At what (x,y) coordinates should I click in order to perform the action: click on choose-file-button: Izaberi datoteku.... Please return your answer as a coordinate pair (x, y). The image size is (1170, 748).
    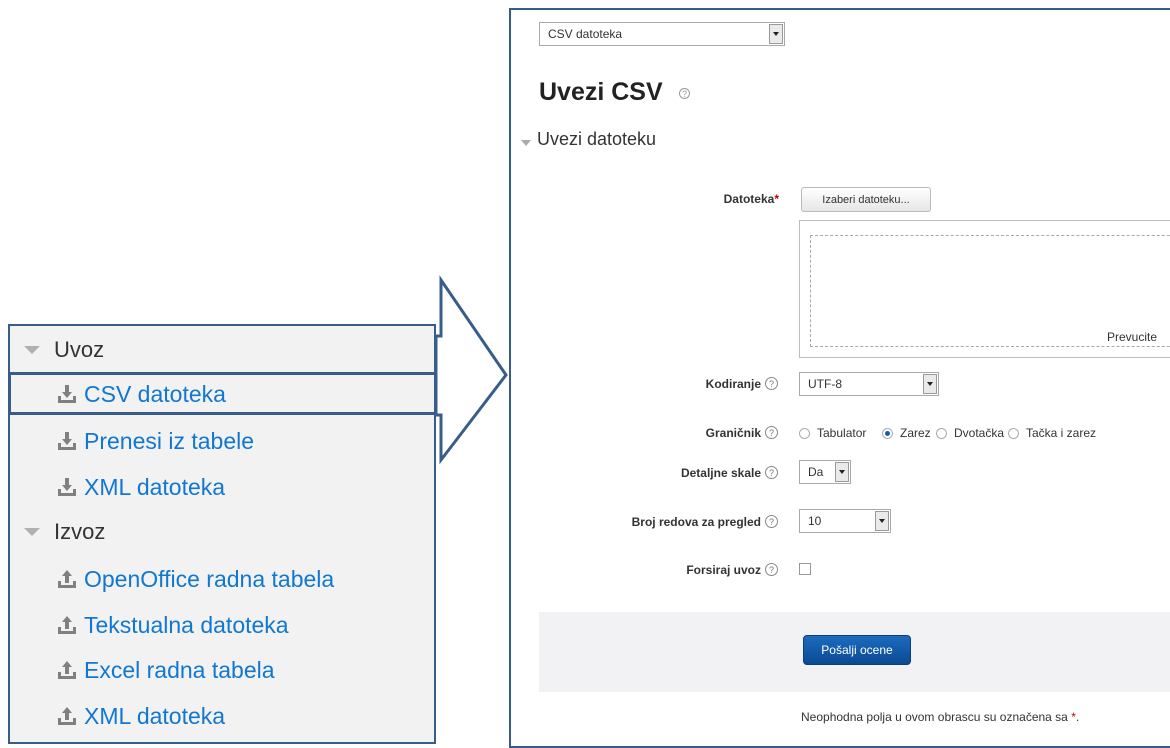
    Looking at the image, I should click on (866, 199).